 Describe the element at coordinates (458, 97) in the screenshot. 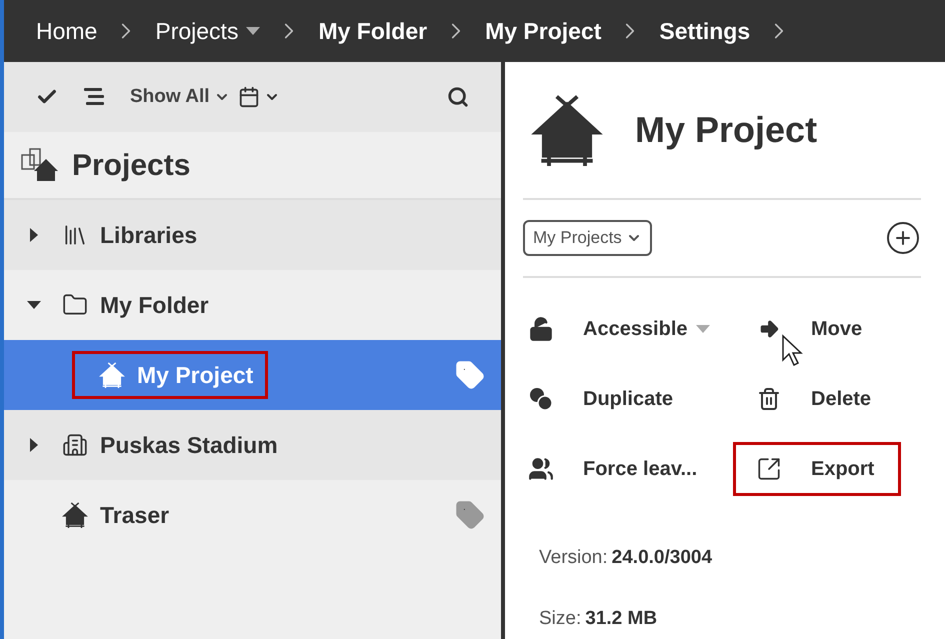

I see `search-icon` at that location.